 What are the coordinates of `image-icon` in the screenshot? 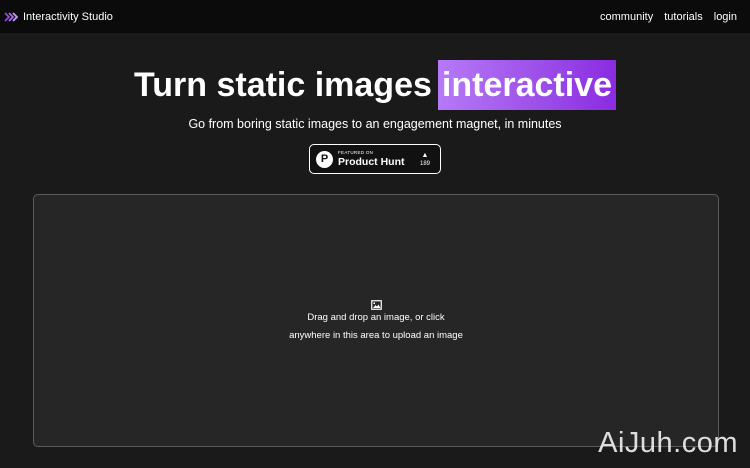 It's located at (376, 303).